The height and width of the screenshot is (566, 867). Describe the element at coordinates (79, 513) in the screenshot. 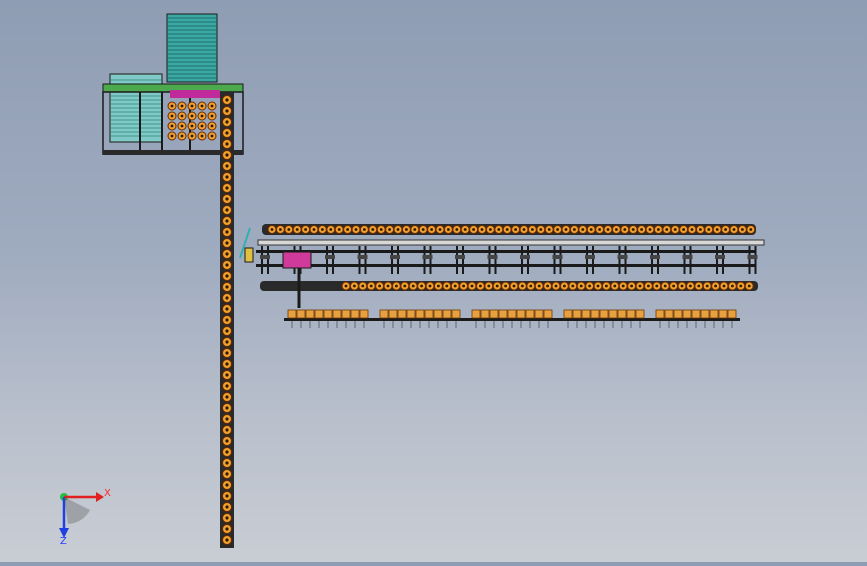

I see `coordinate-triad-icon: X Z` at that location.